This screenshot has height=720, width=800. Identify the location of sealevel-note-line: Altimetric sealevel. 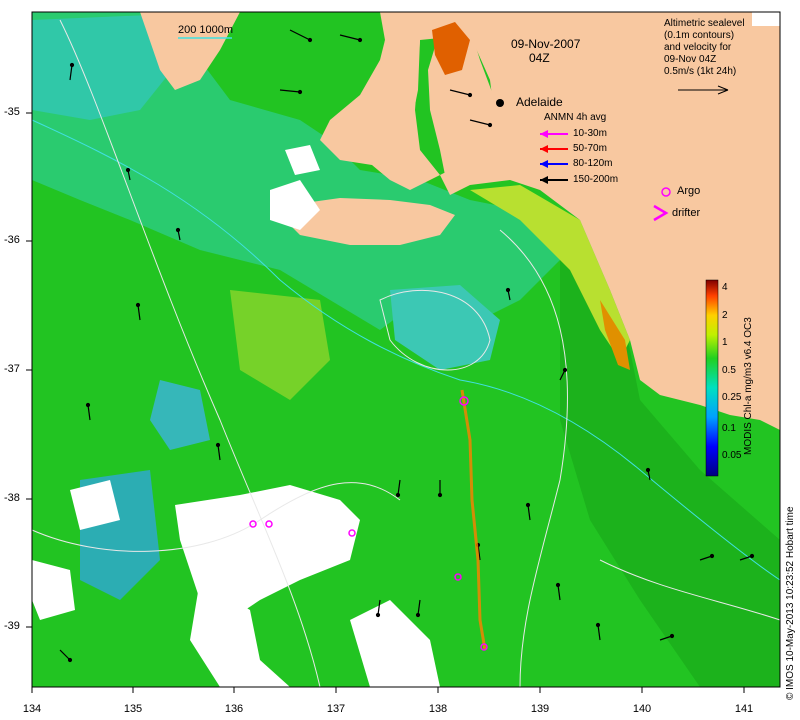
(704, 23).